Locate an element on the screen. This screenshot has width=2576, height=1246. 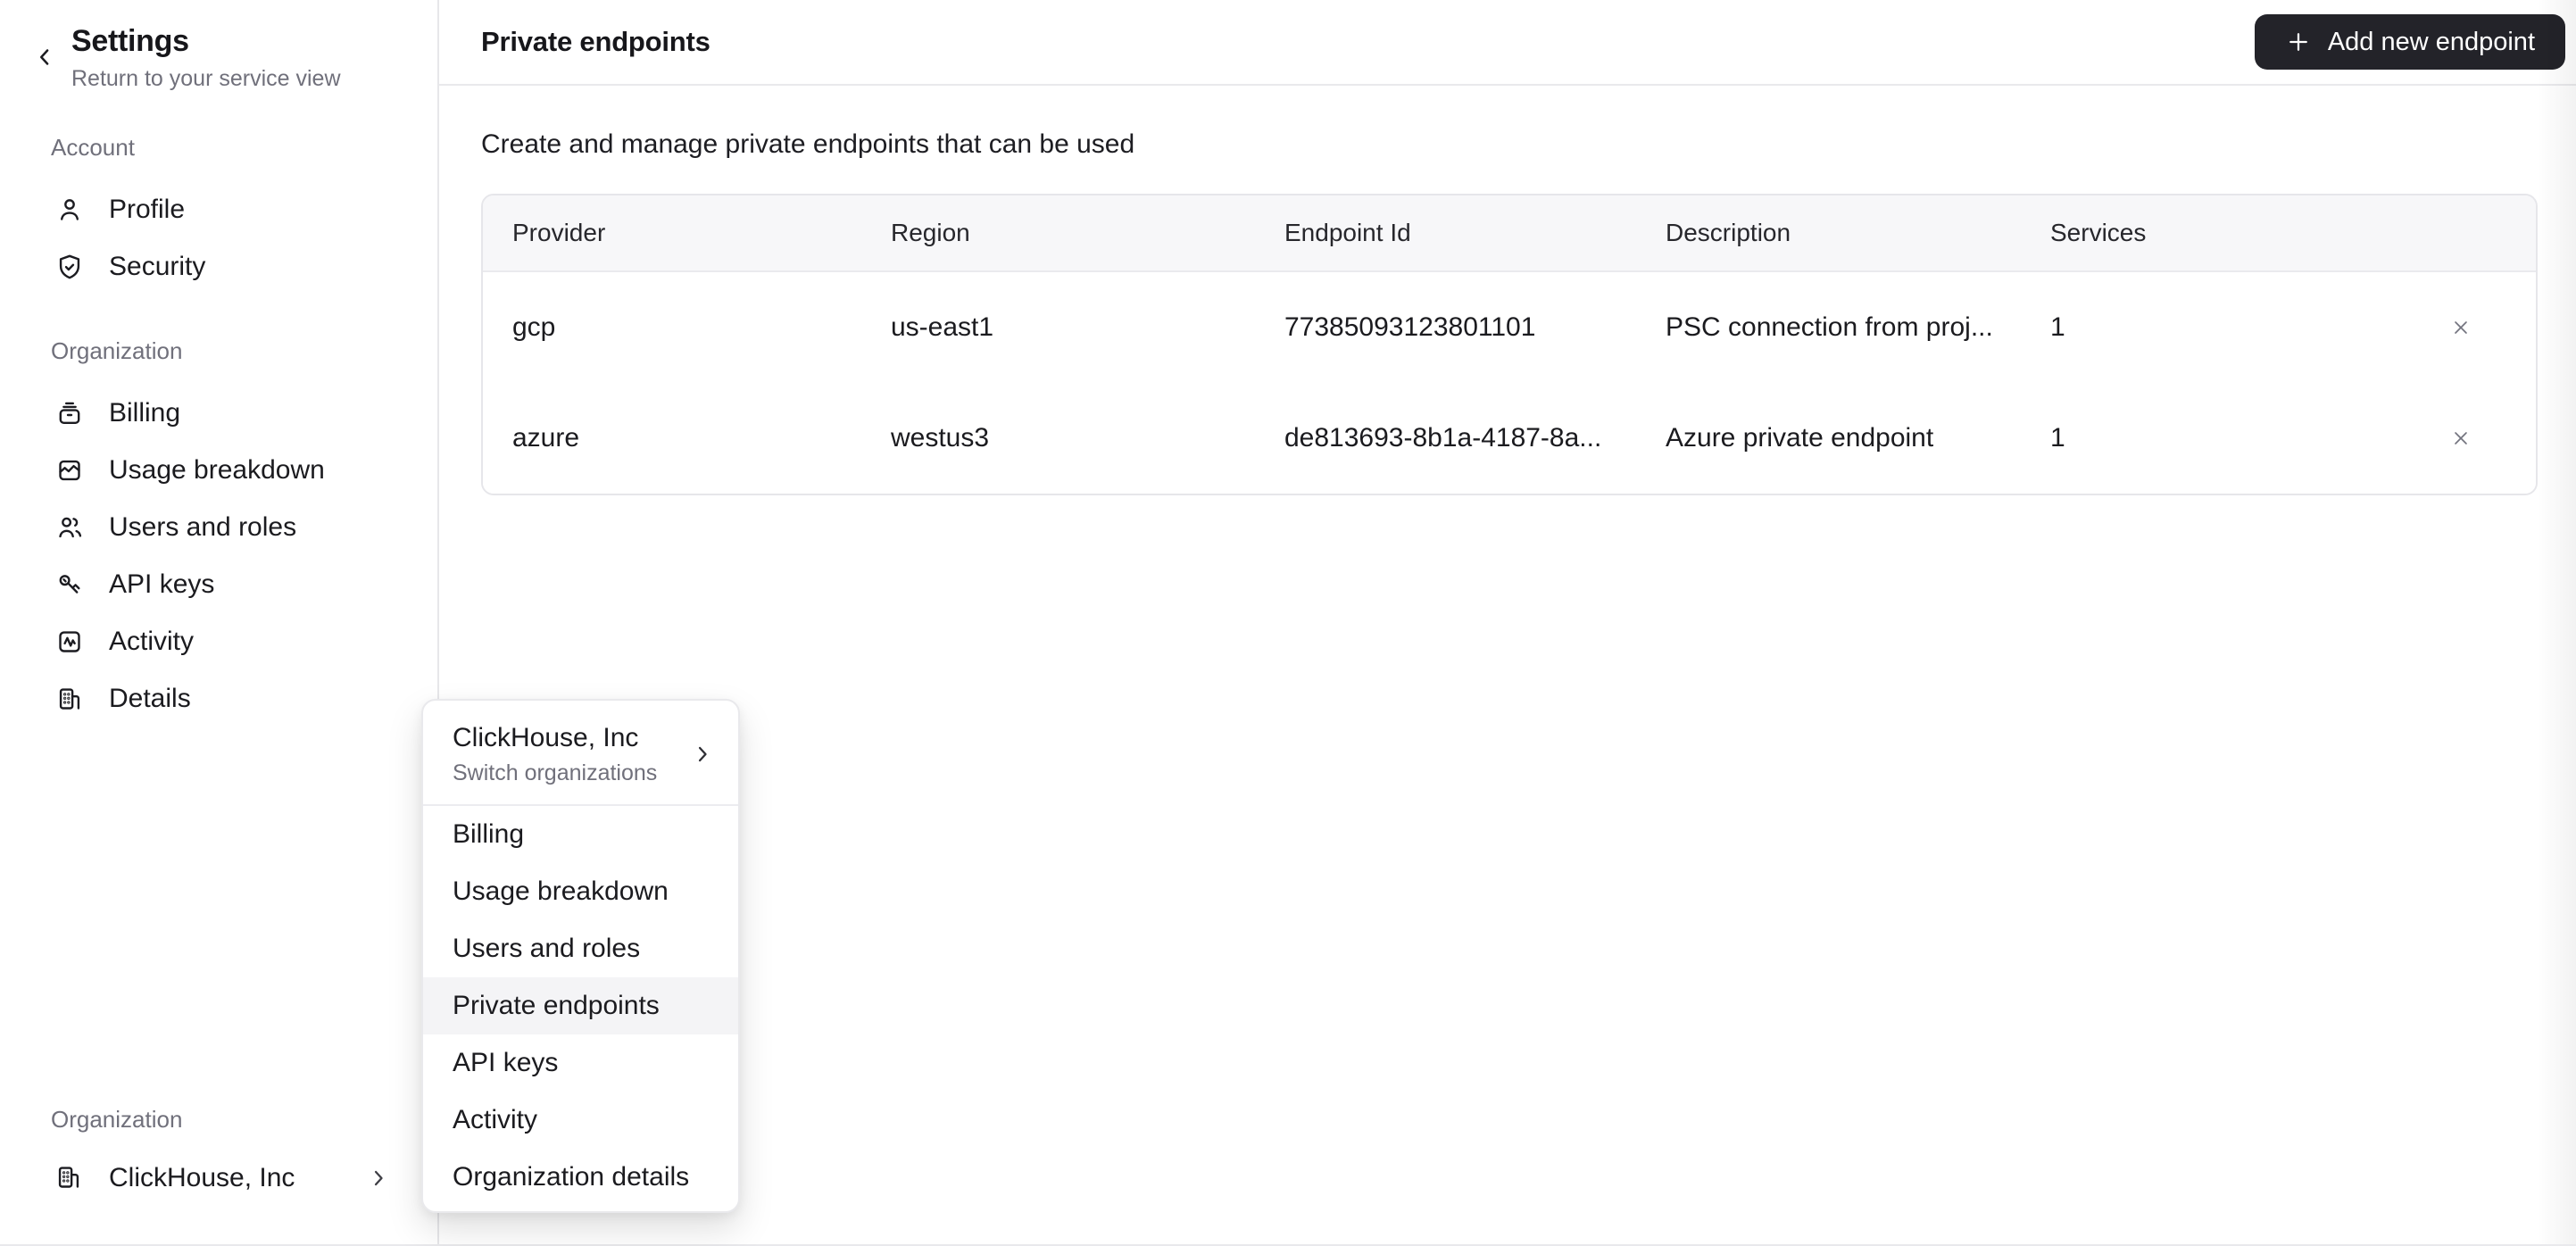
back-button is located at coordinates (44, 57).